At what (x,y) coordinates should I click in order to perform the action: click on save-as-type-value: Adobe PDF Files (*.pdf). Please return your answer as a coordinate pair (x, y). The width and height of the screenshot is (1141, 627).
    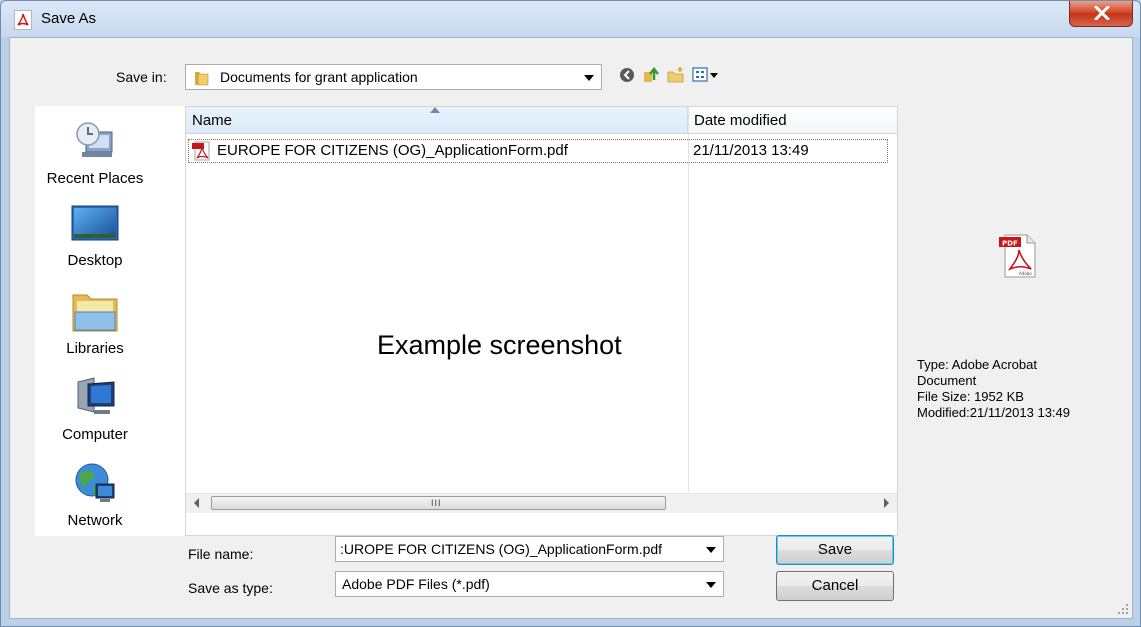
    Looking at the image, I should click on (416, 584).